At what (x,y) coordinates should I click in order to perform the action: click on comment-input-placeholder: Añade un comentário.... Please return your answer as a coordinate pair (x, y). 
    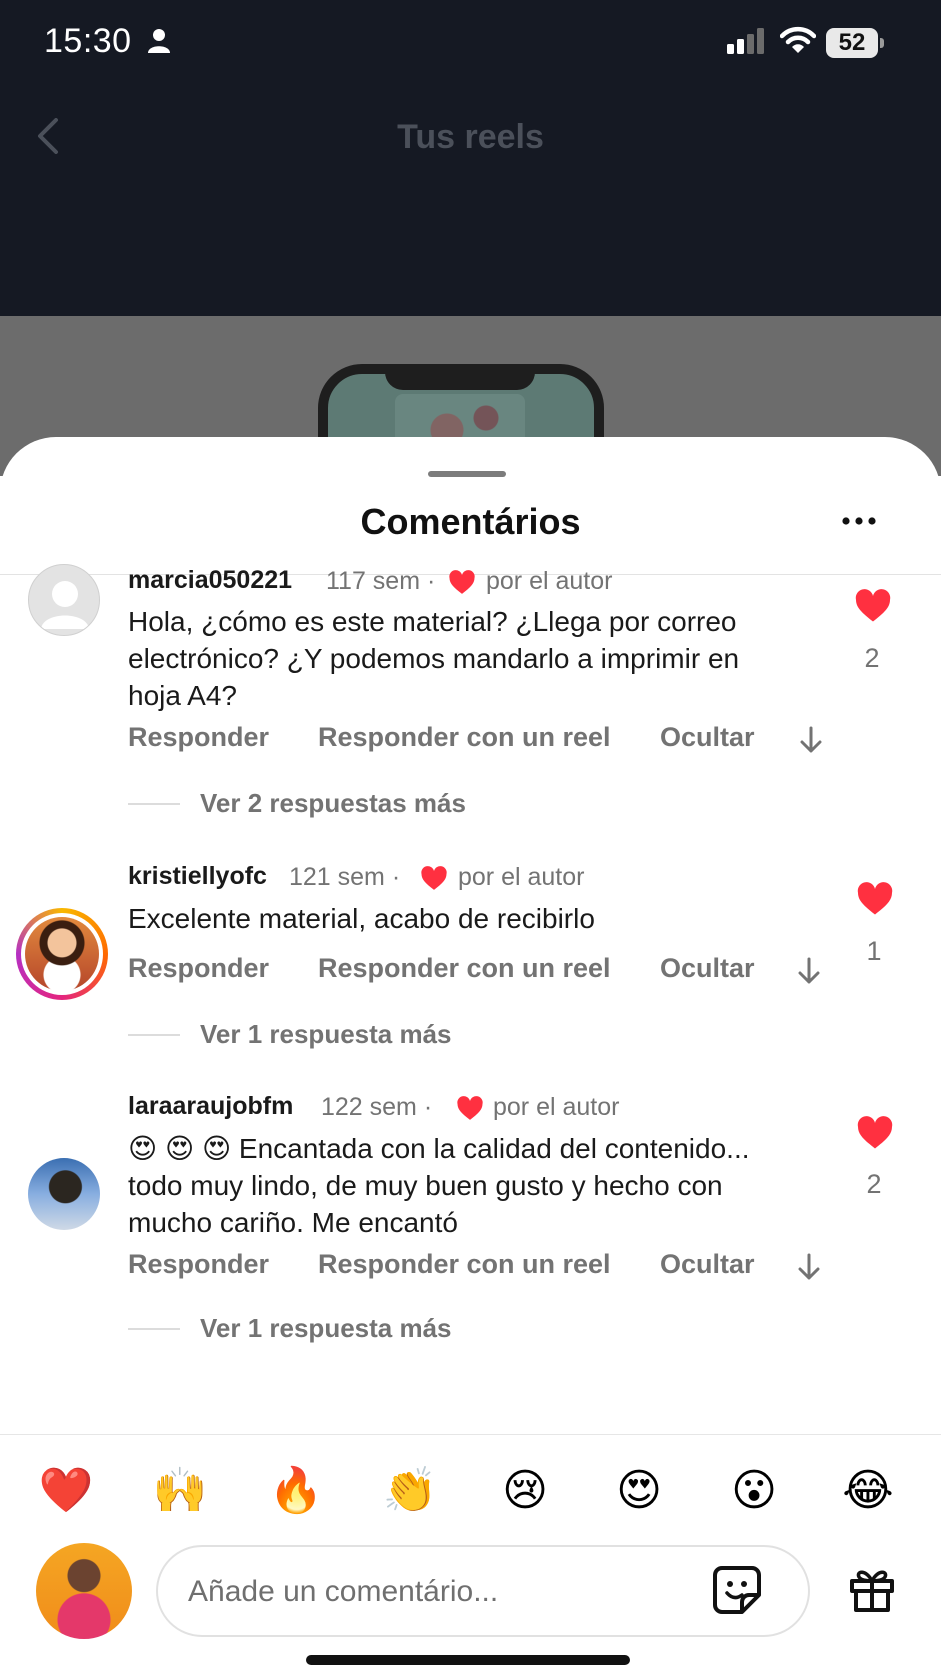
    Looking at the image, I should click on (343, 1591).